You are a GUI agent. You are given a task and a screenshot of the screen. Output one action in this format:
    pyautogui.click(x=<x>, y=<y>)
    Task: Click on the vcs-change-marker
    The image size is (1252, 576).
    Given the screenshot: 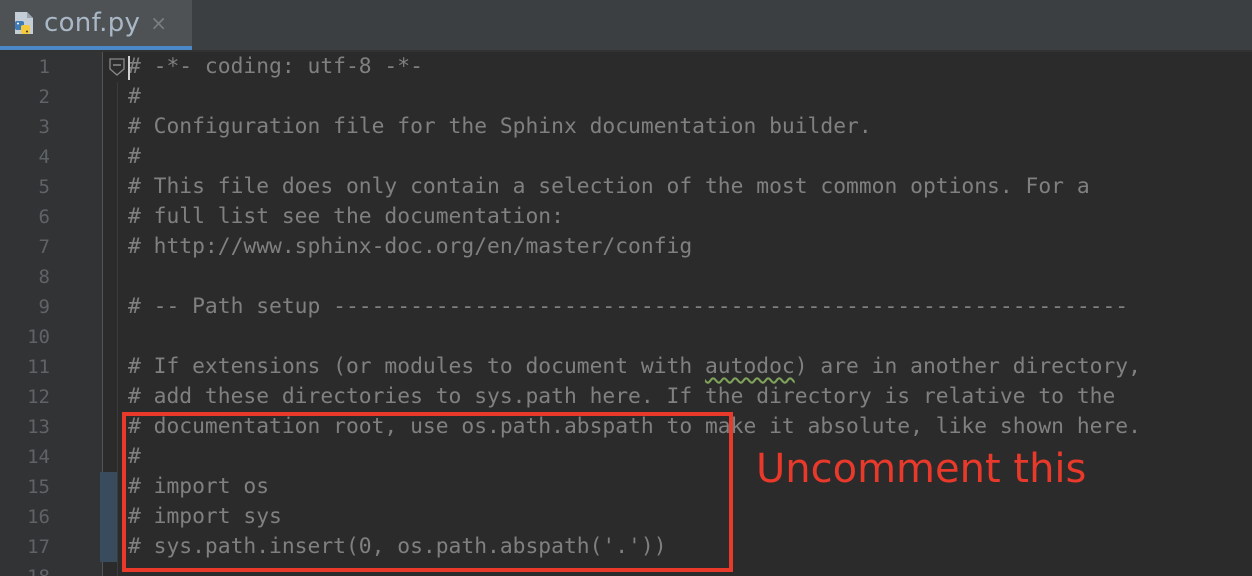 What is the action you would take?
    pyautogui.click(x=109, y=517)
    